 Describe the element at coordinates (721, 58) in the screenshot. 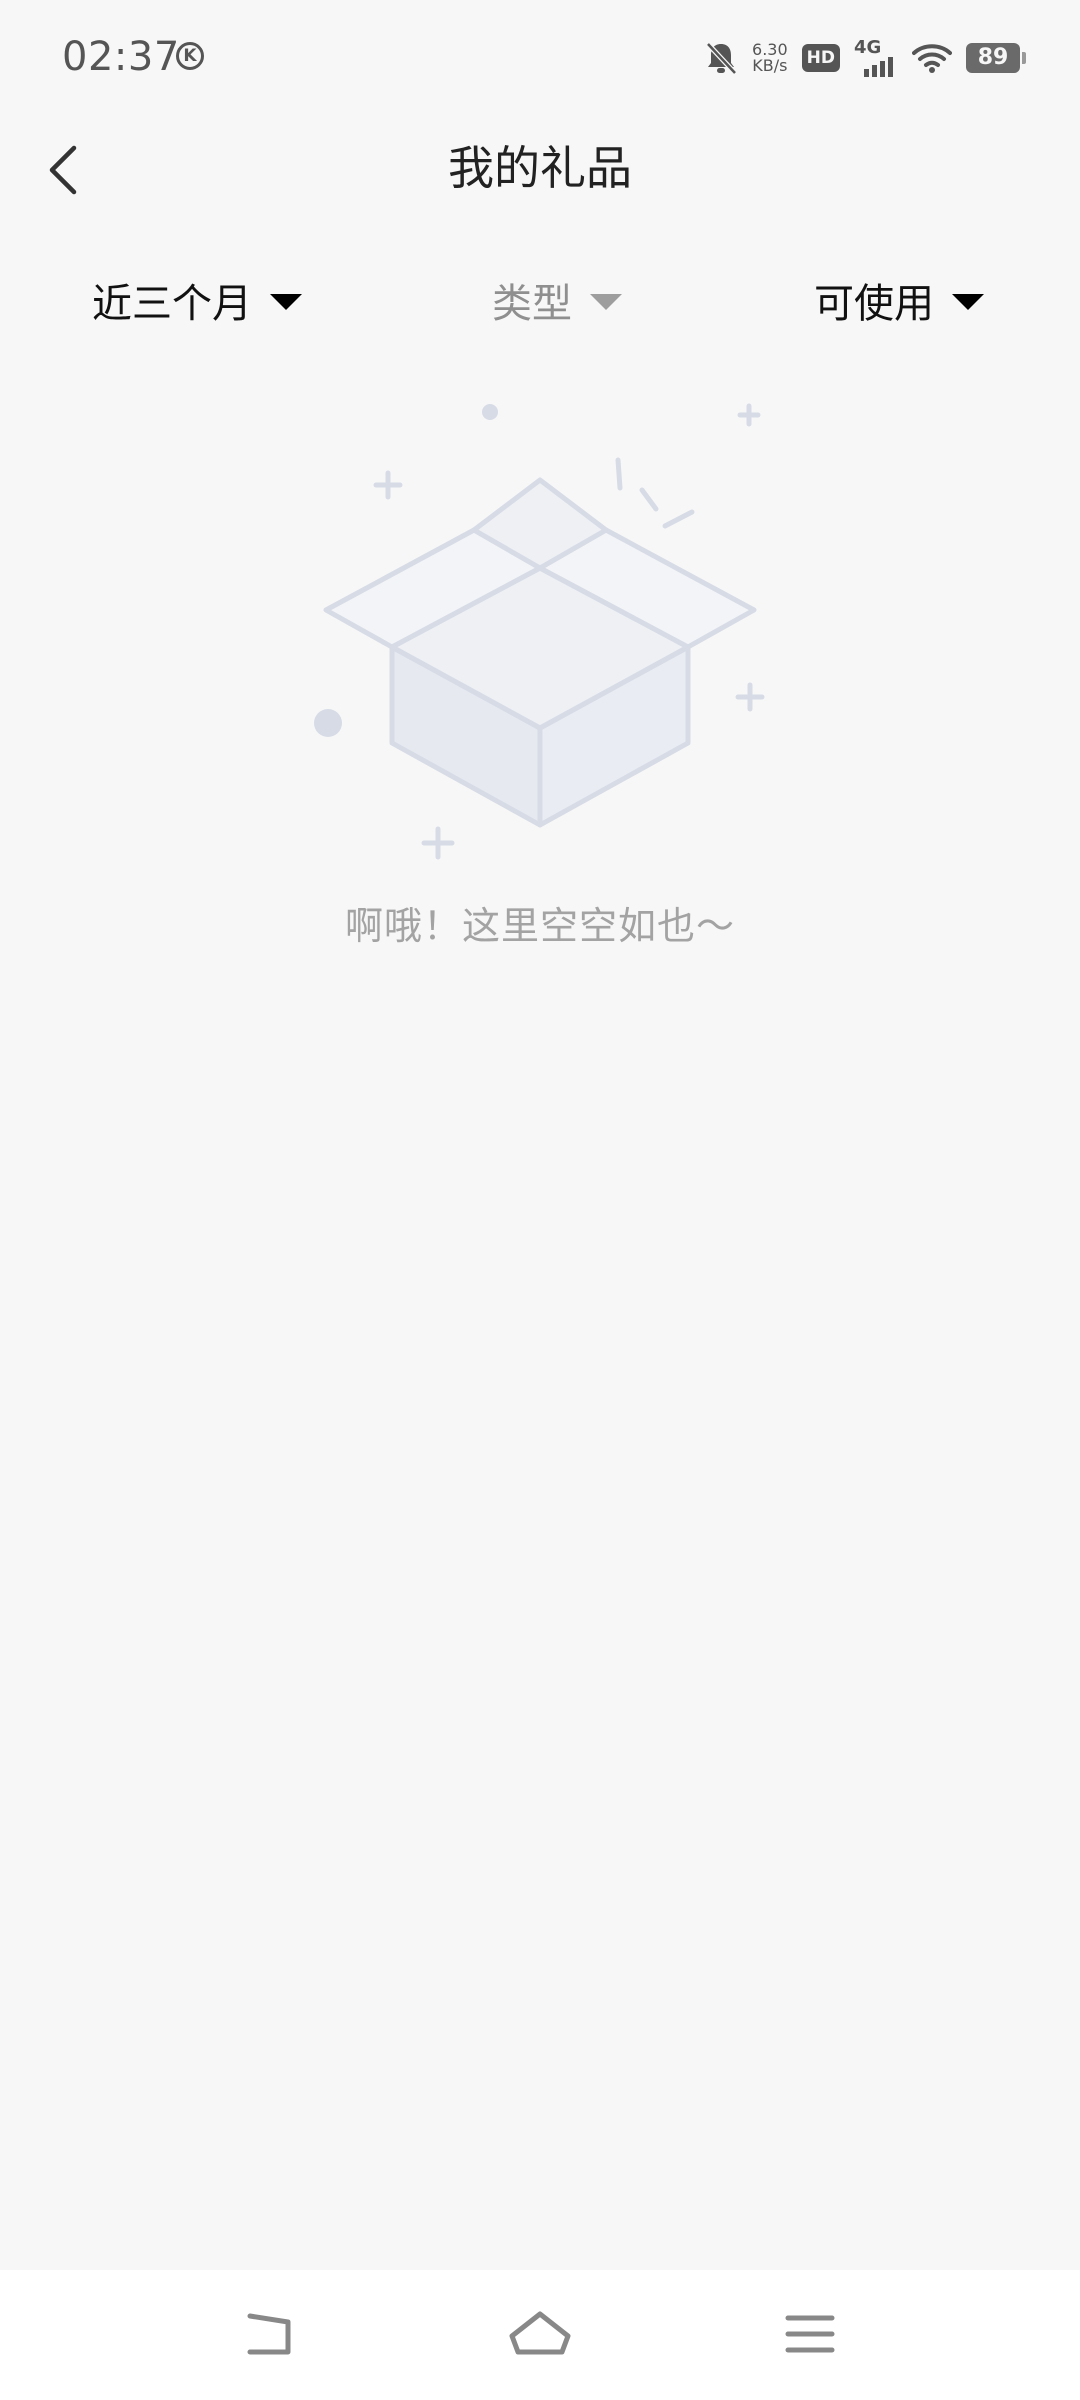

I see `mute-bell-icon` at that location.